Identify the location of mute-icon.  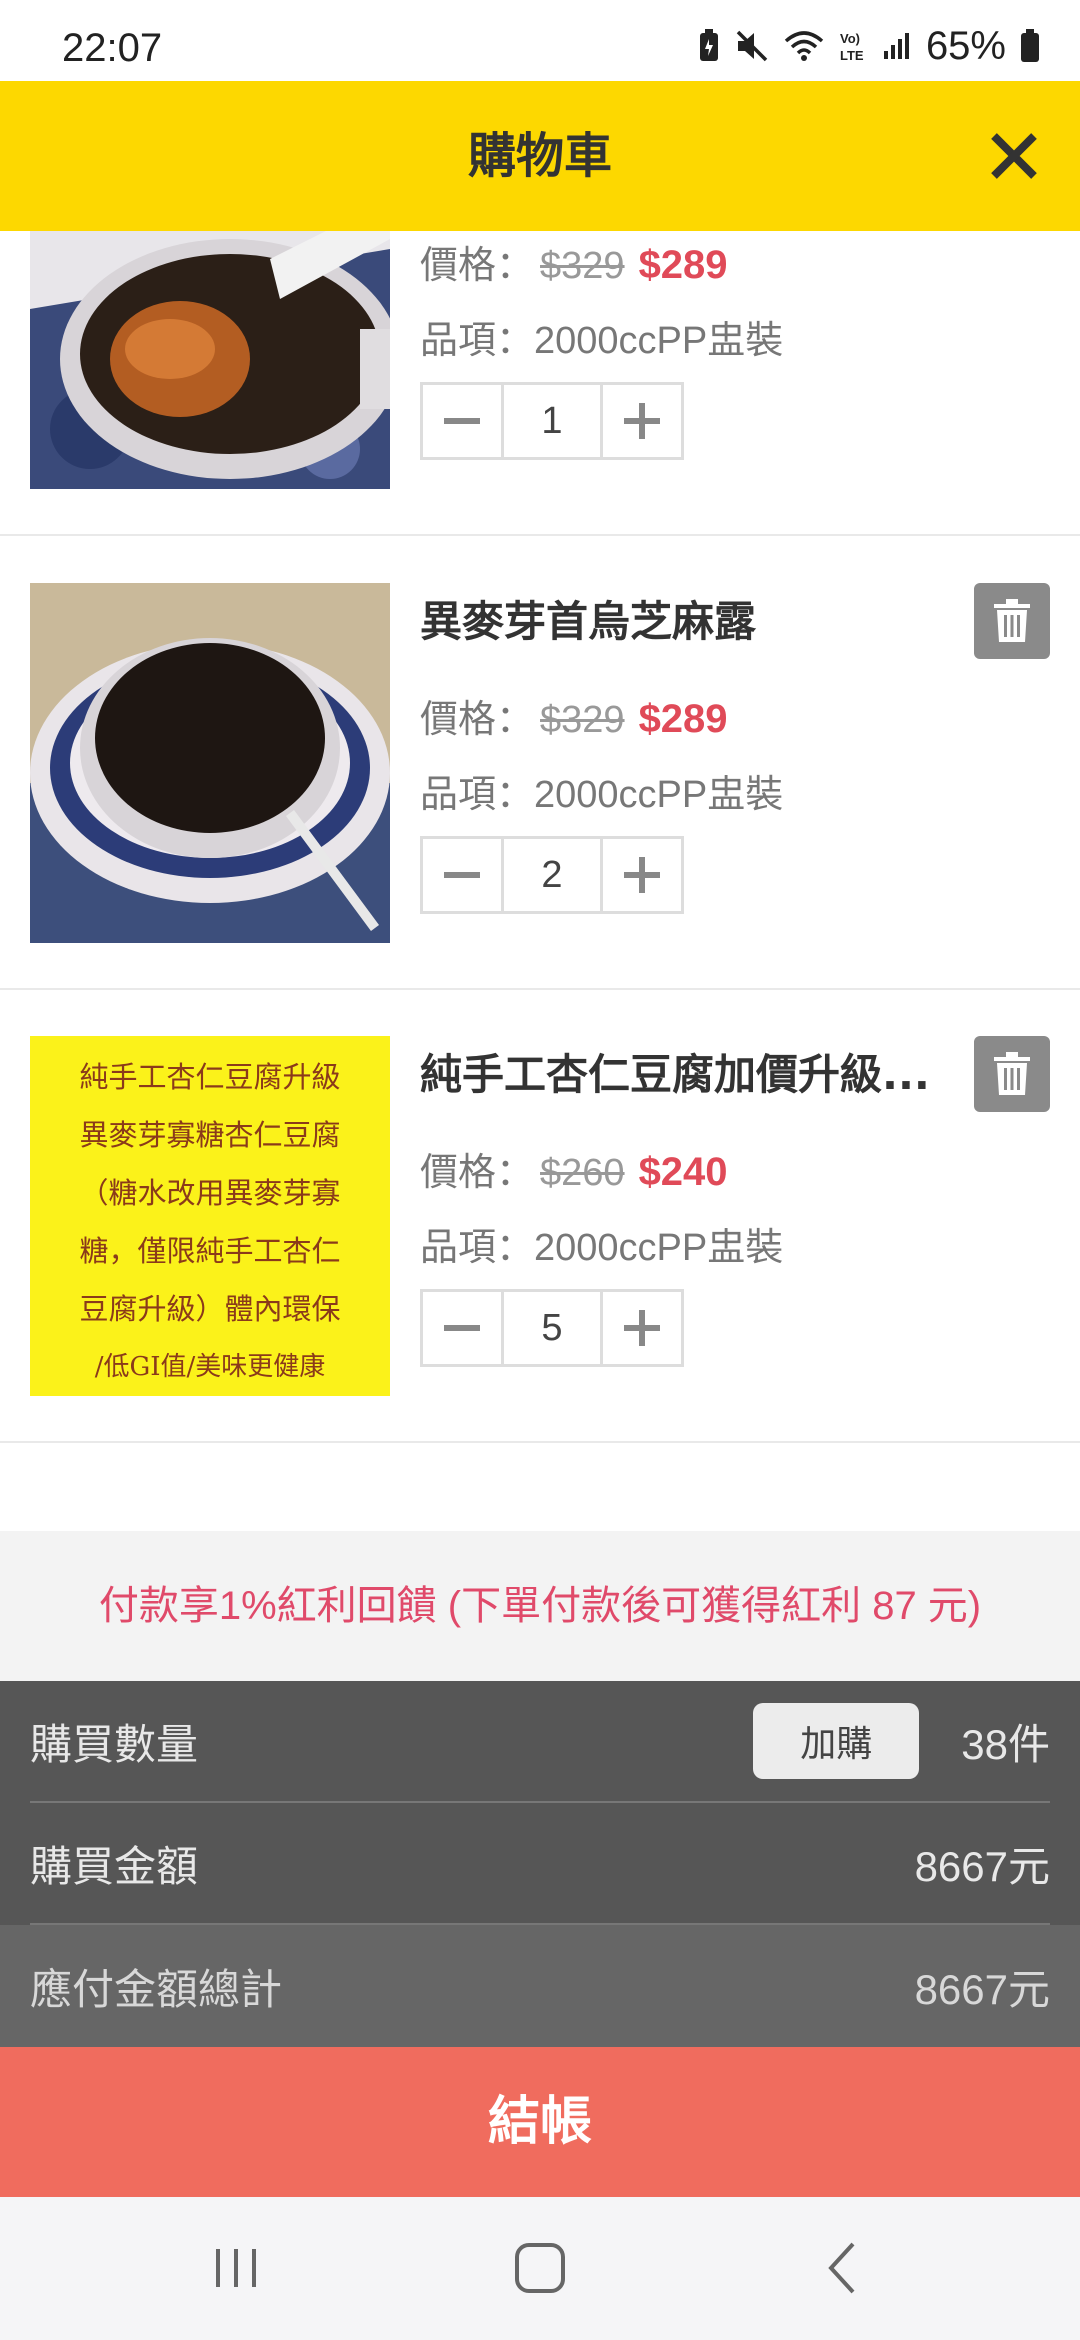
(752, 46).